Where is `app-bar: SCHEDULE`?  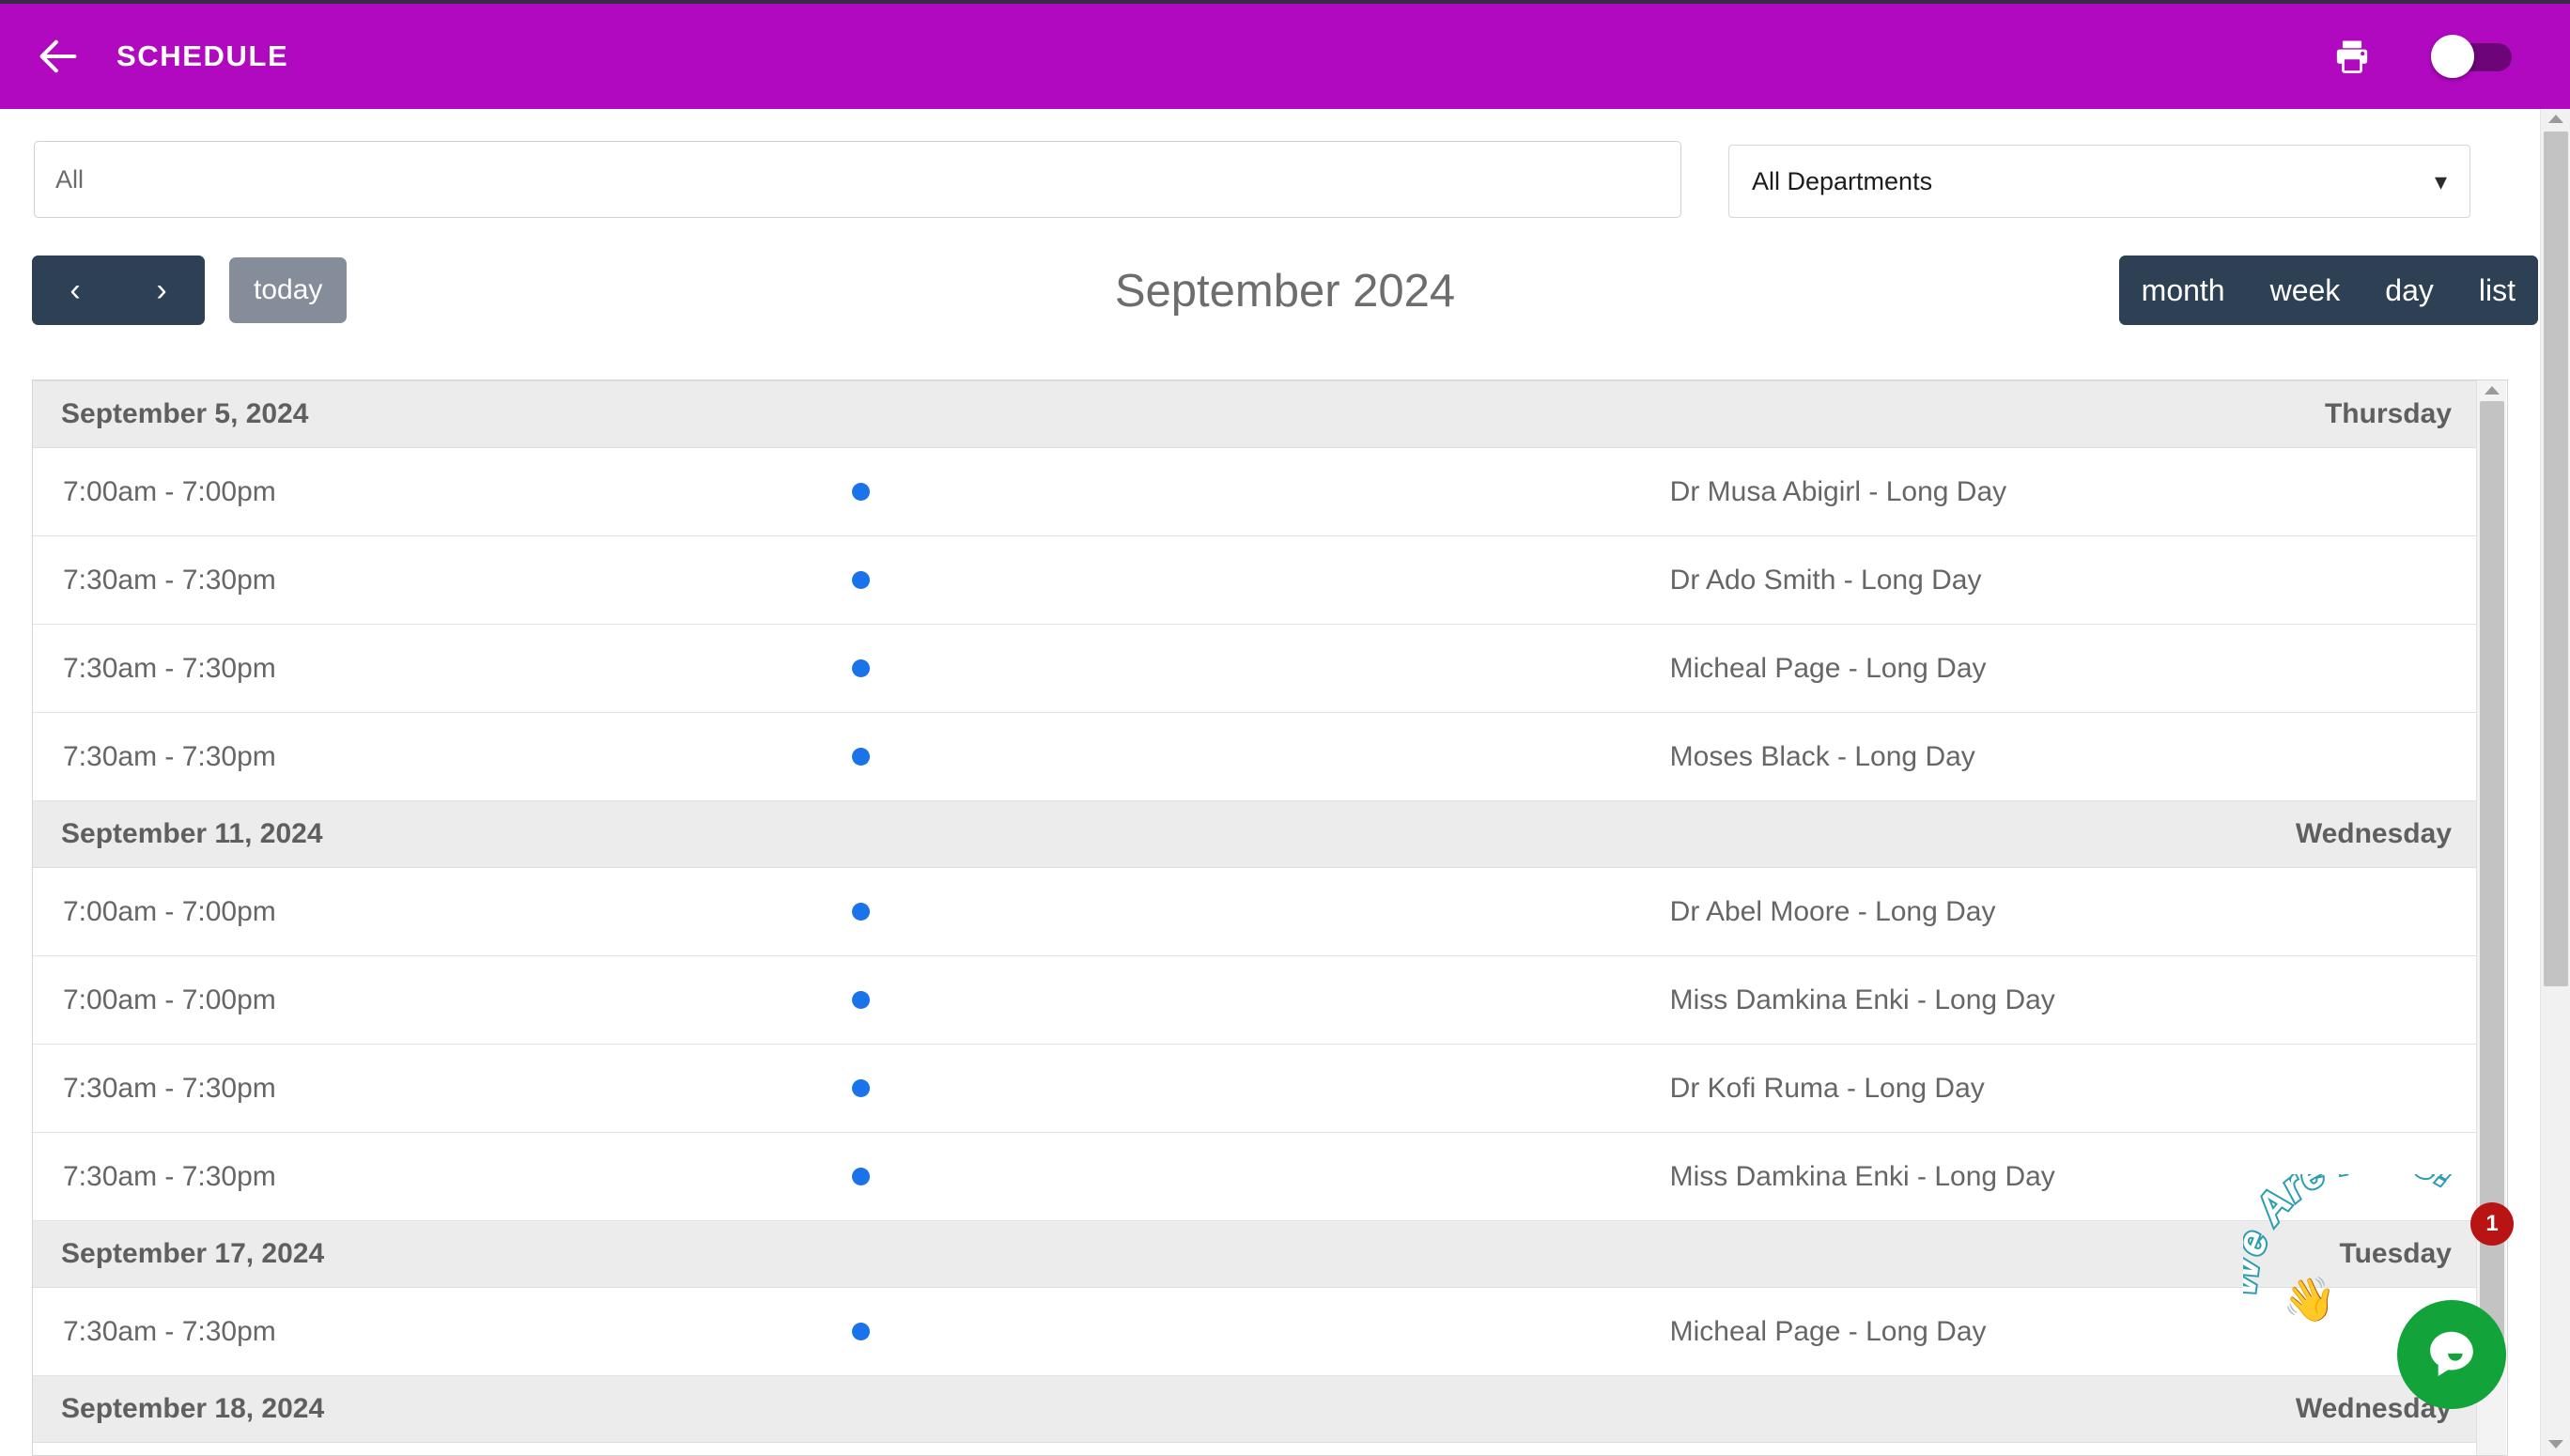
app-bar: SCHEDULE is located at coordinates (1285, 56).